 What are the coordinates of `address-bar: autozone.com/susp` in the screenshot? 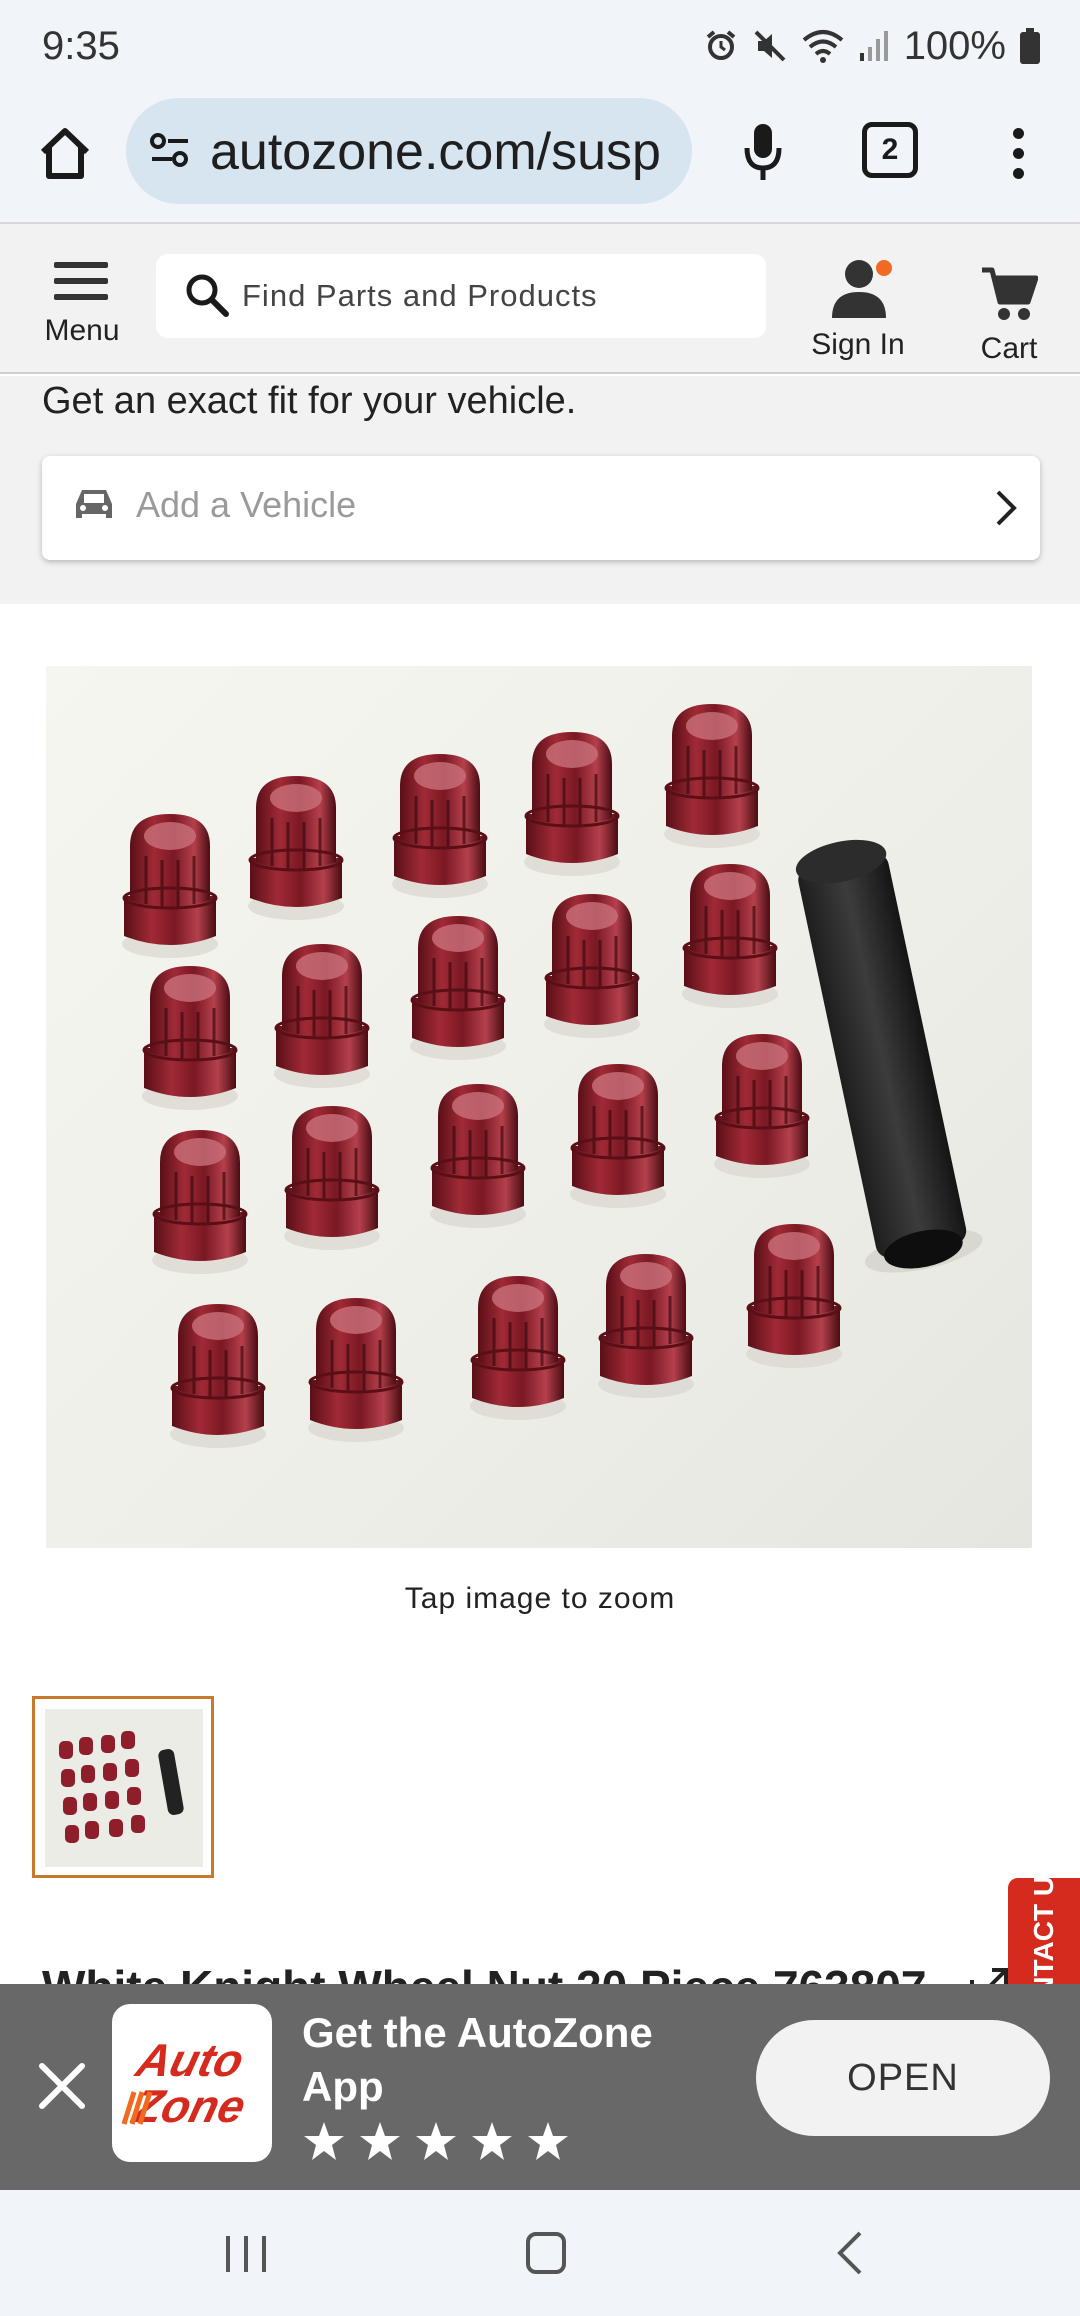 It's located at (409, 151).